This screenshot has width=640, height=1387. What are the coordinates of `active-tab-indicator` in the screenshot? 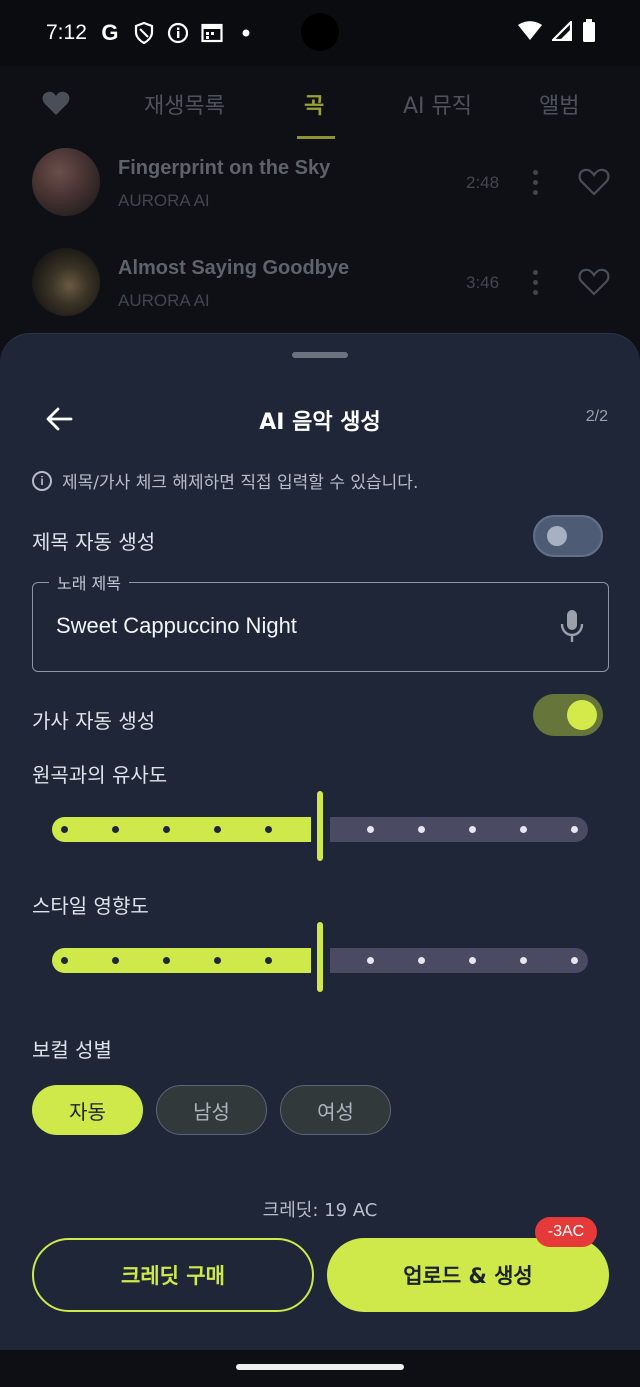 It's located at (316, 137).